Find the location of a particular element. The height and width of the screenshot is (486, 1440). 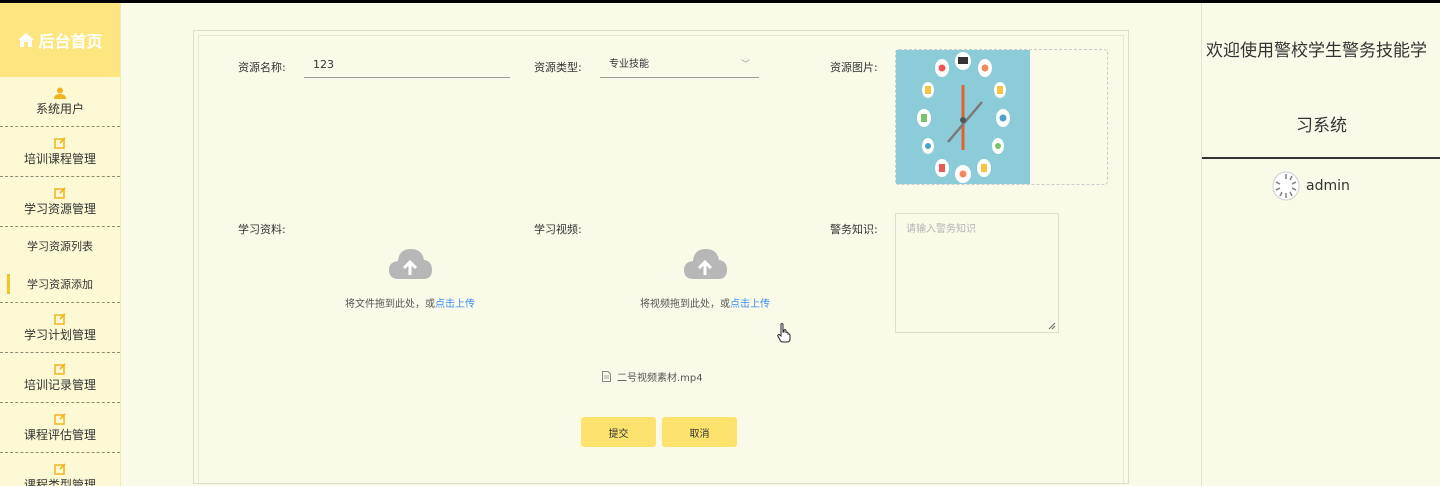

sidebar-item-course-evaluation: 课程评估管理 is located at coordinates (60, 428).